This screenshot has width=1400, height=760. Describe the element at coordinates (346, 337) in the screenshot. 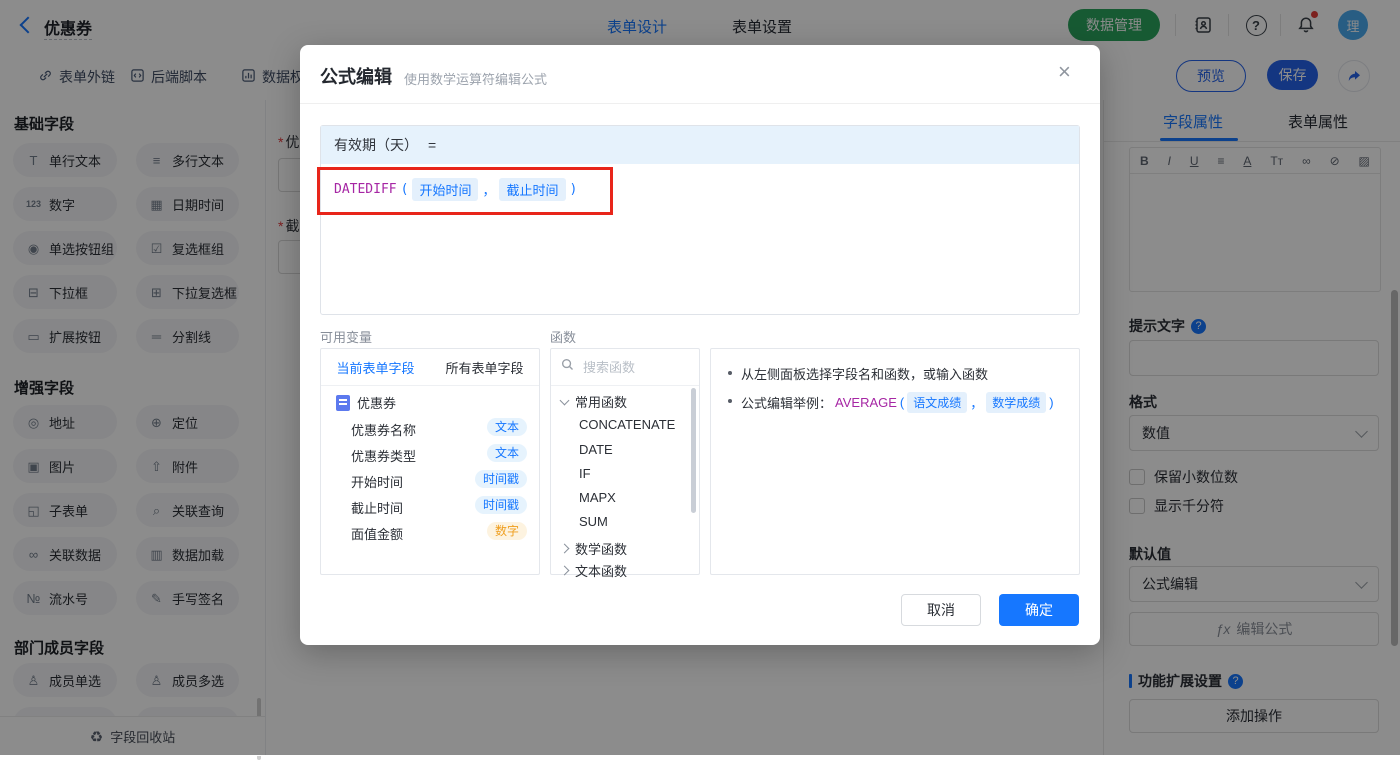

I see `variables-label: 可用变量` at that location.